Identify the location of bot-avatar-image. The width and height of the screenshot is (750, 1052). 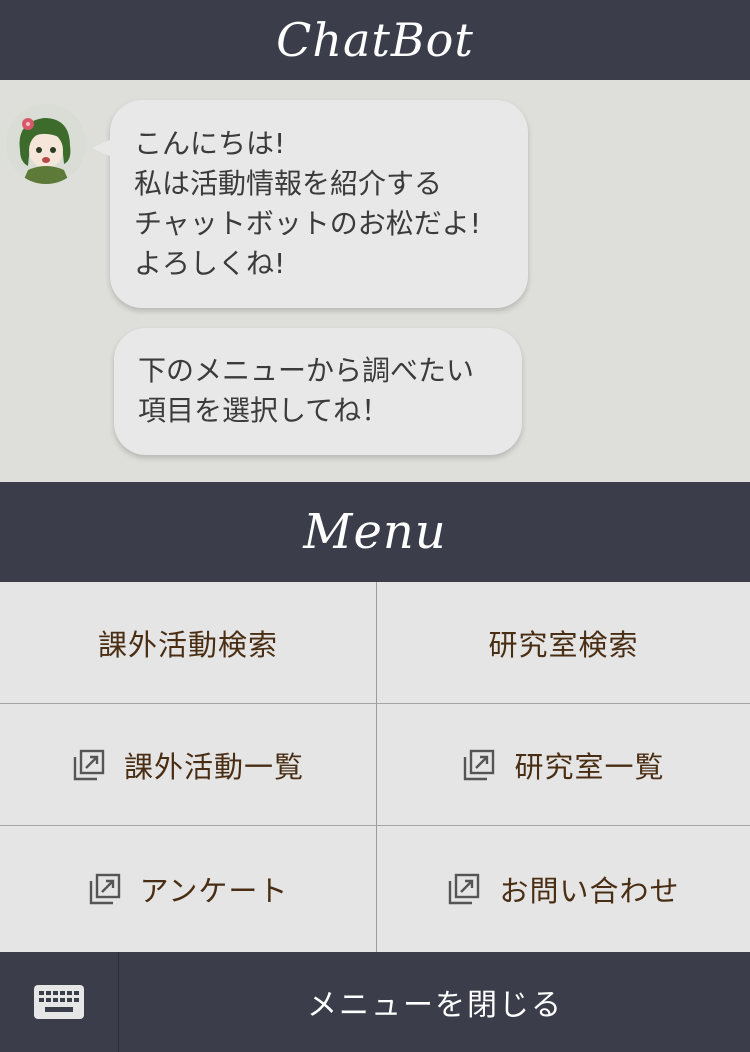
(46, 144).